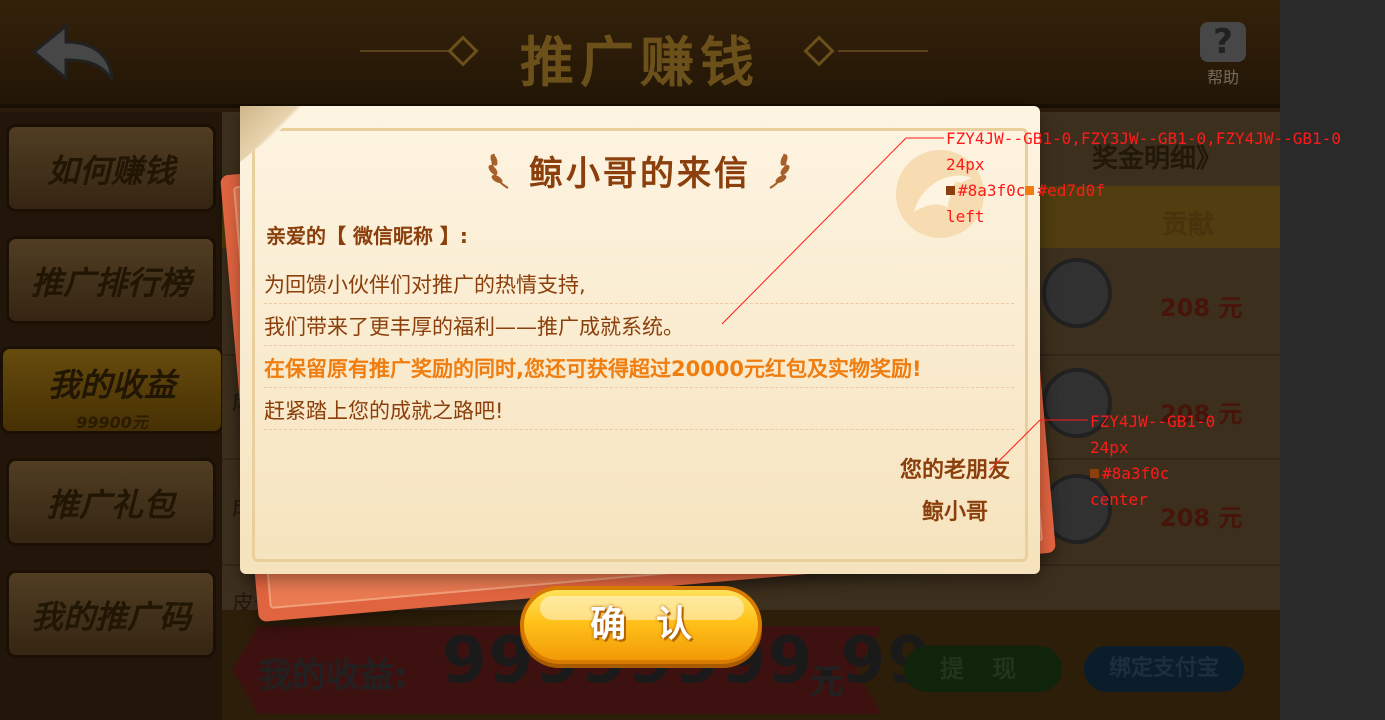  I want to click on letter-greeting: 亲爱的【 微信昵称 】:, so click(367, 236).